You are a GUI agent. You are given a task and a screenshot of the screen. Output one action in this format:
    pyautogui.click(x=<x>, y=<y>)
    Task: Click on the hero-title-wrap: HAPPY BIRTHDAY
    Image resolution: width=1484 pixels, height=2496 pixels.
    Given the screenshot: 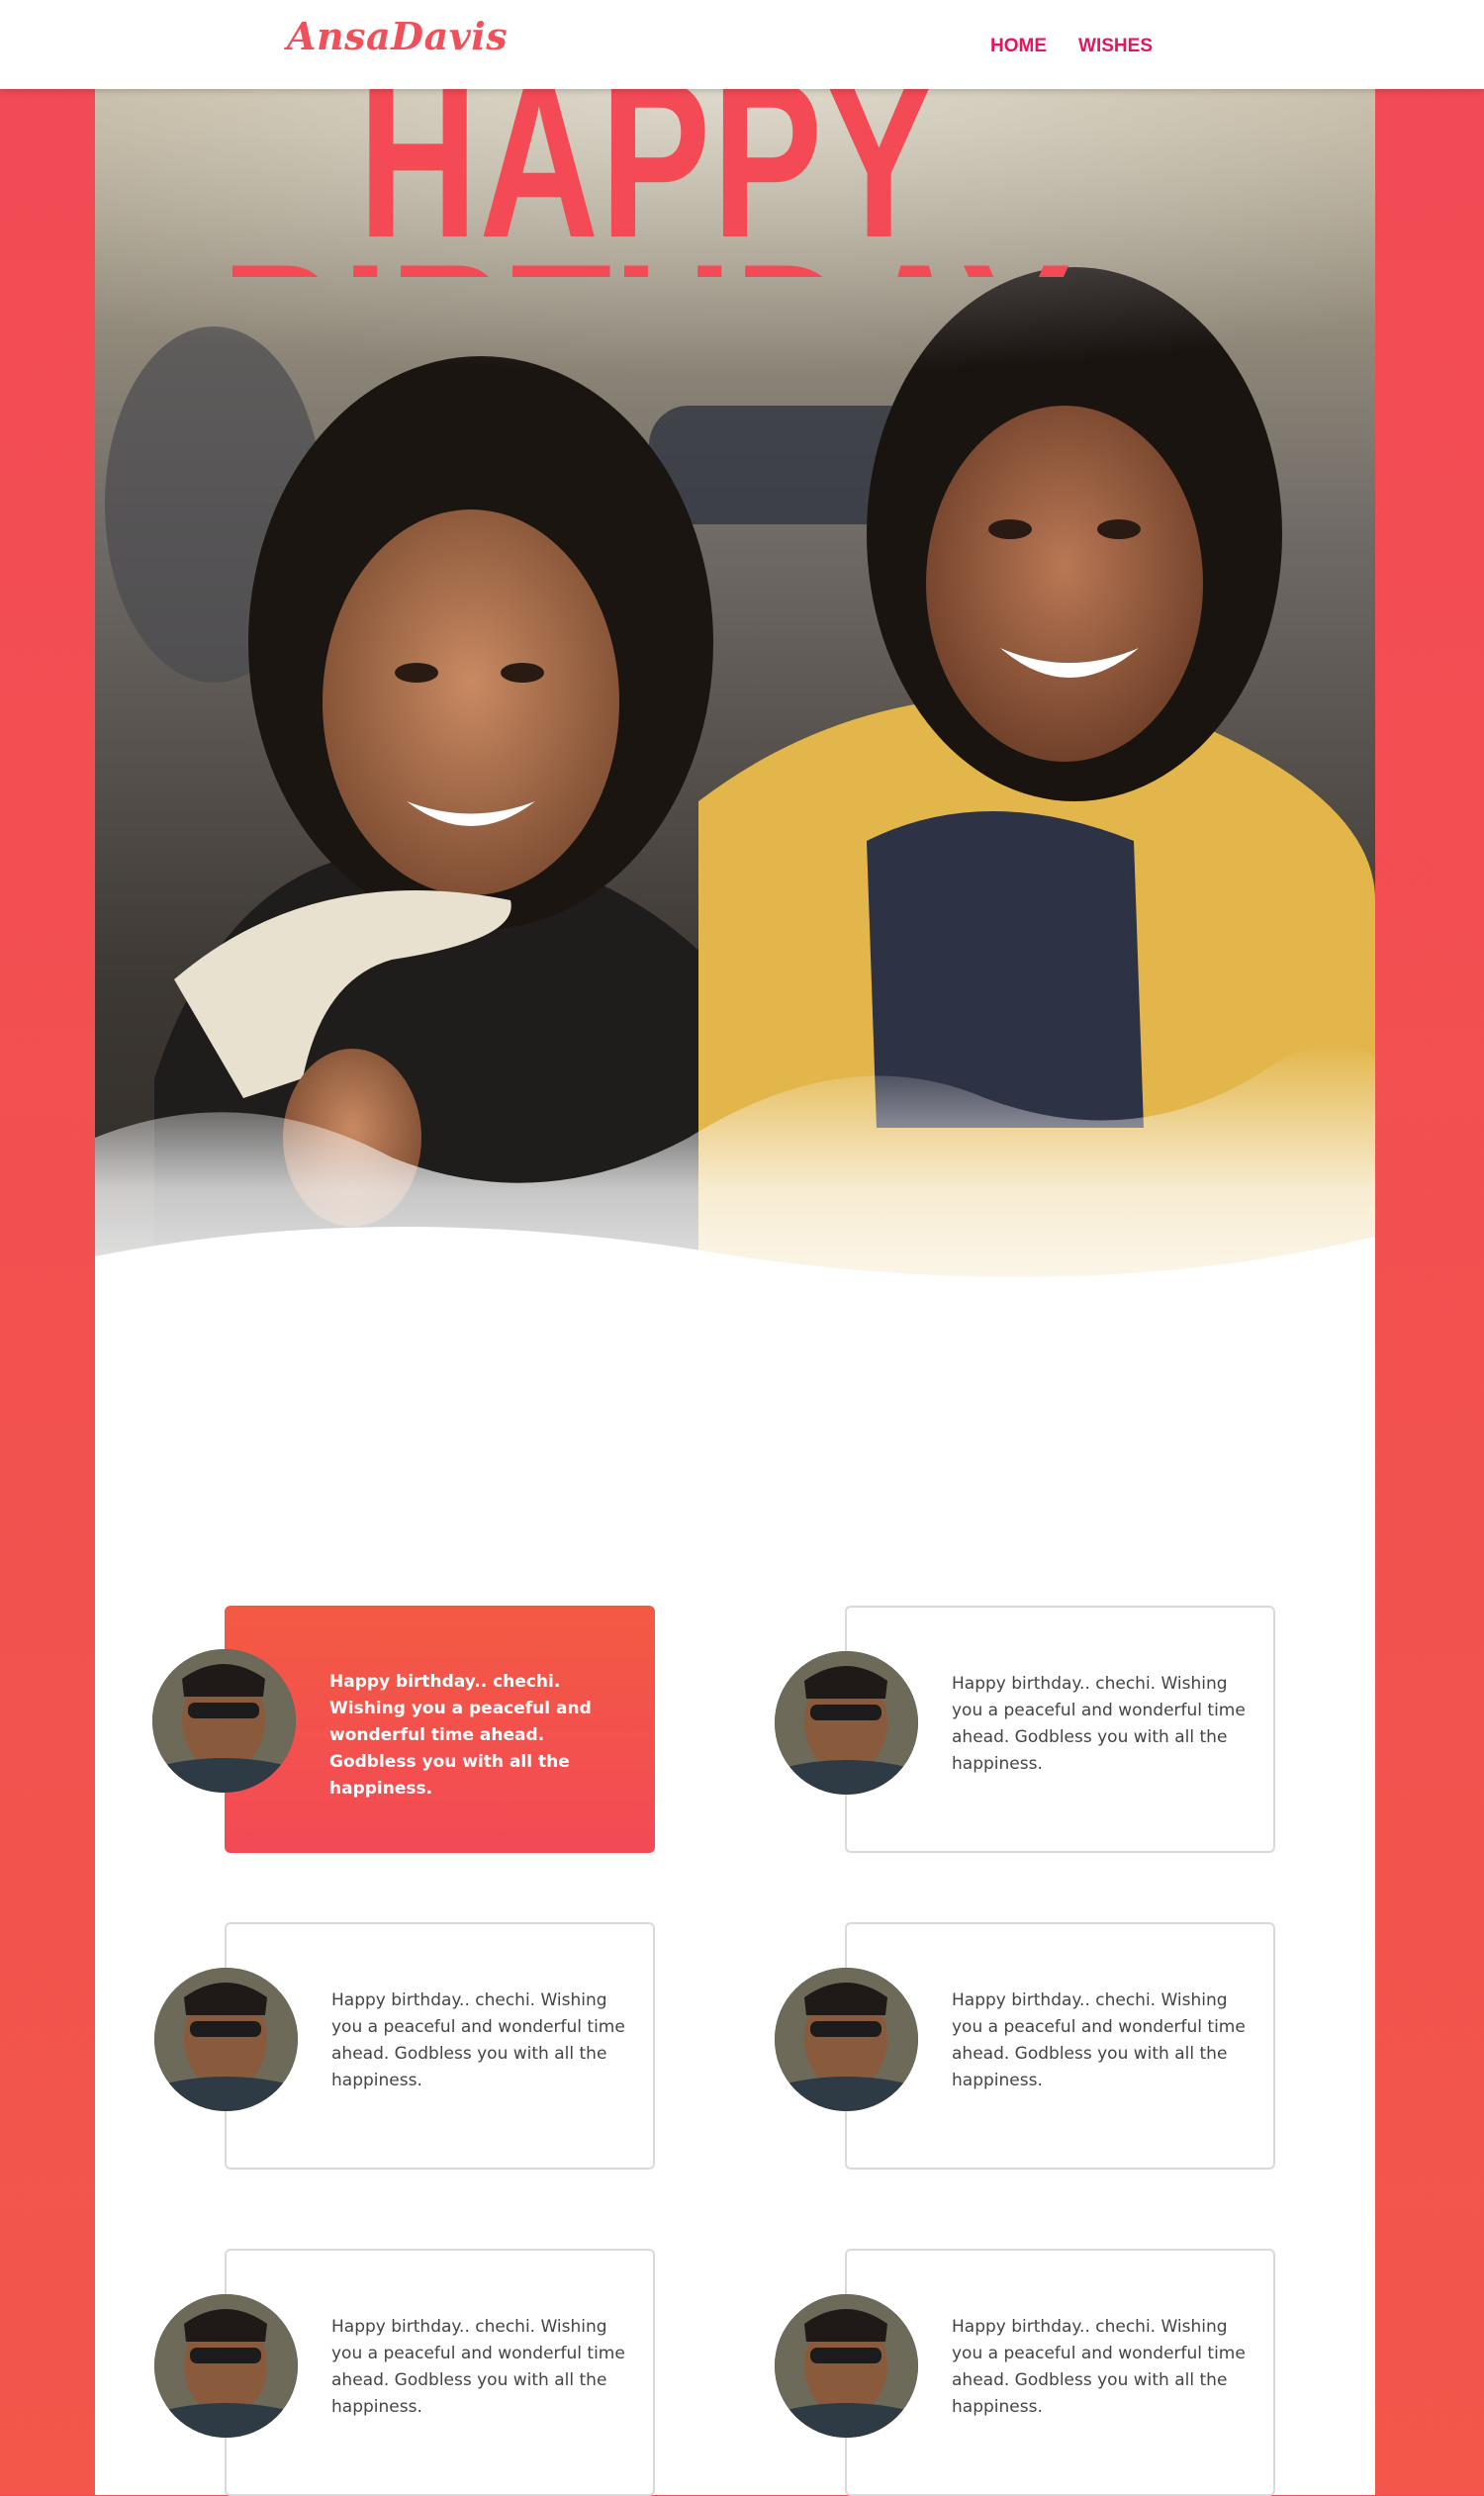 What is the action you would take?
    pyautogui.click(x=742, y=183)
    